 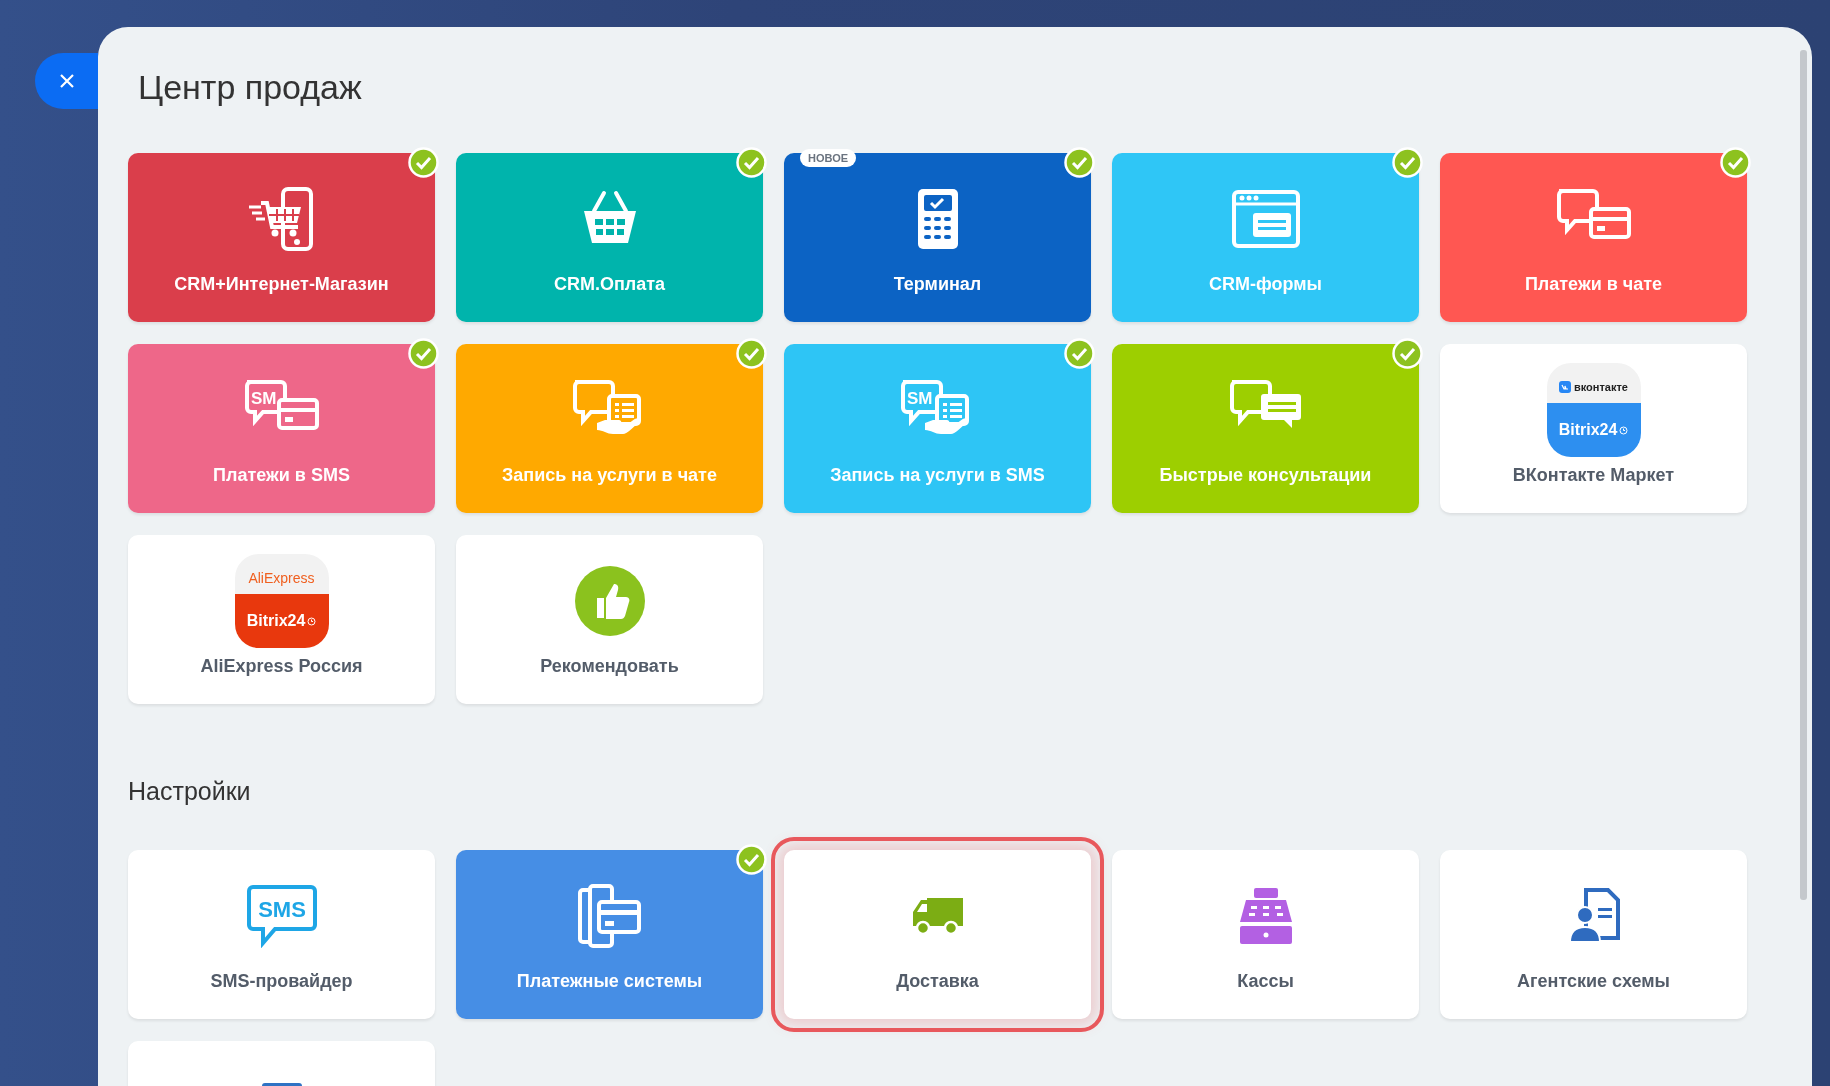 I want to click on cards-icon, so click(x=609, y=916).